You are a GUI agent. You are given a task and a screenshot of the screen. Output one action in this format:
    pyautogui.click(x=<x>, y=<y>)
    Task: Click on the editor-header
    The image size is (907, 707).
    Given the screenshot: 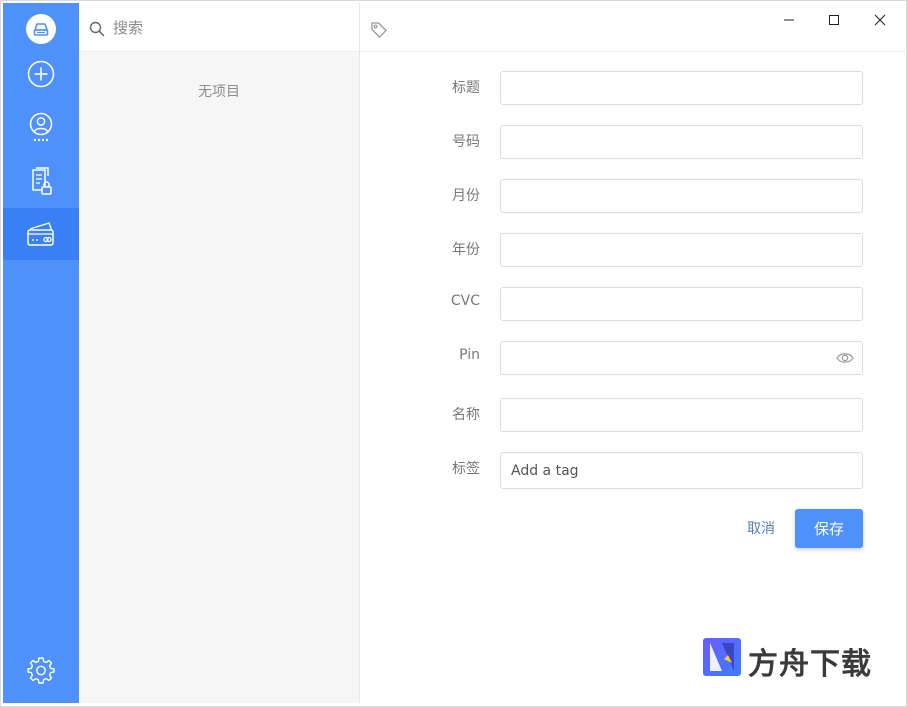 What is the action you would take?
    pyautogui.click(x=632, y=27)
    